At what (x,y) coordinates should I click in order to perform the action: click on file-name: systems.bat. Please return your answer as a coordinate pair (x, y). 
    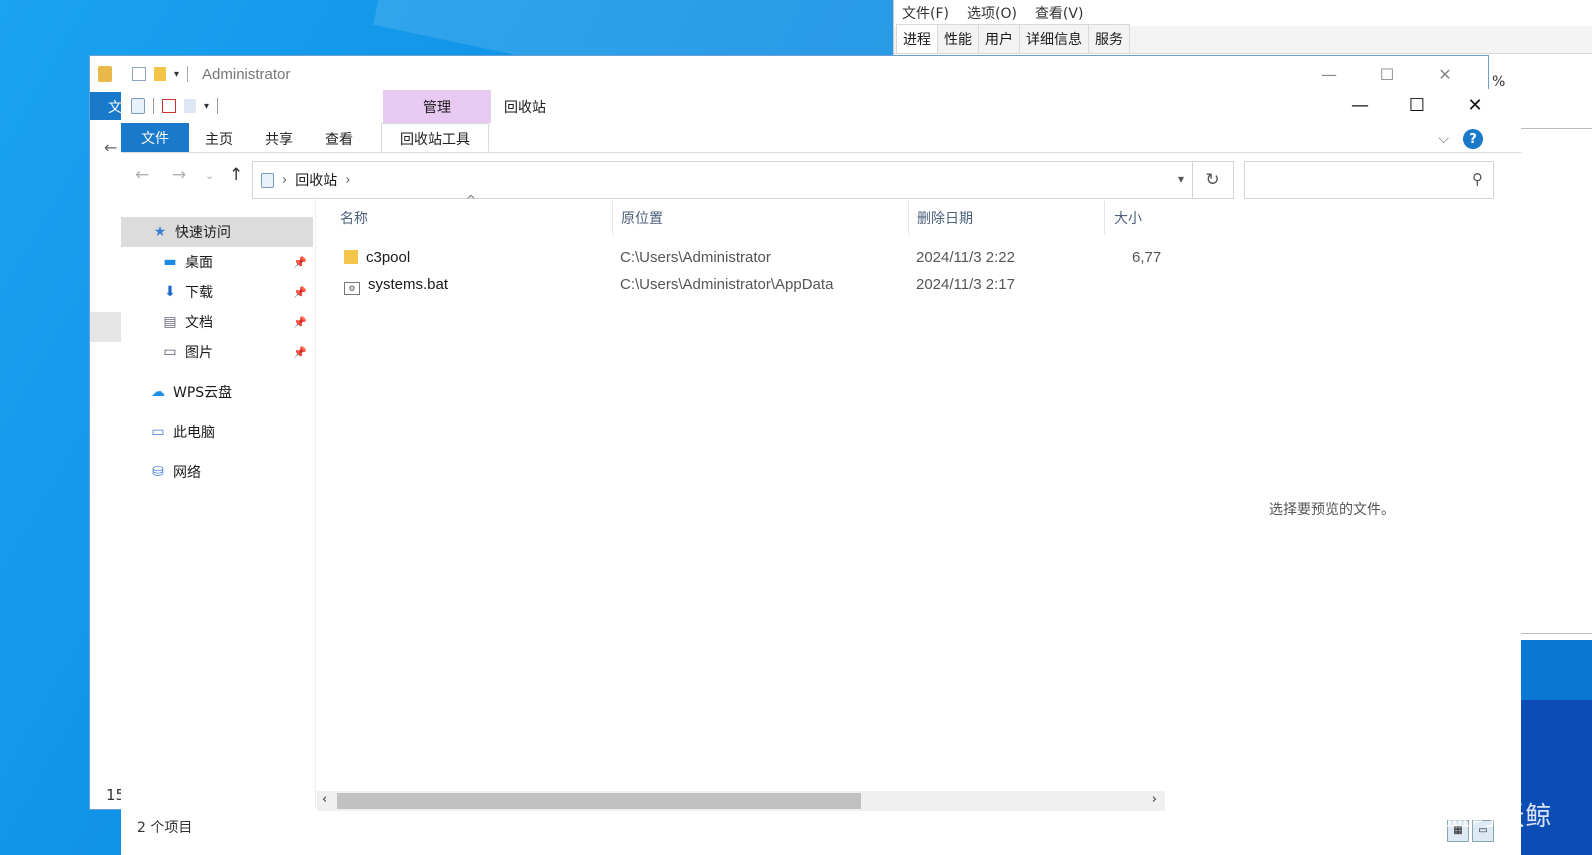
    Looking at the image, I should click on (408, 284).